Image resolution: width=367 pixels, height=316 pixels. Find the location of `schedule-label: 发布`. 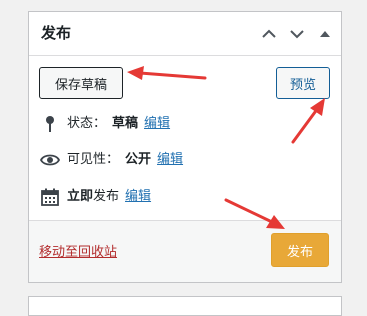

schedule-label: 发布 is located at coordinates (106, 196).